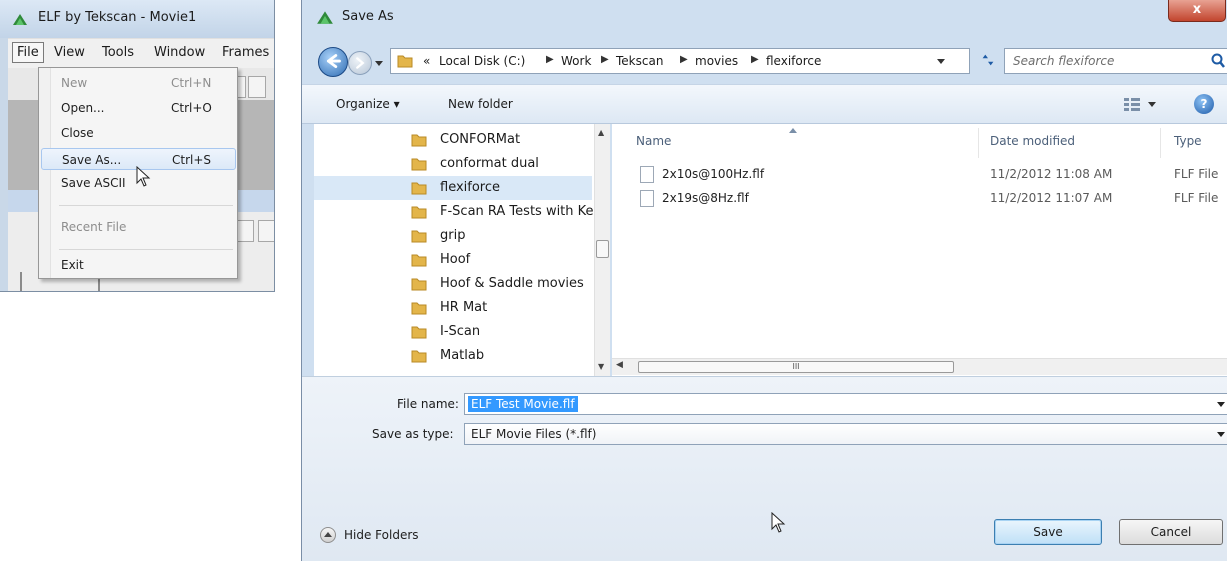 Image resolution: width=1227 pixels, height=561 pixels. I want to click on elf-menubar: File View Tools Window Frames, so click(141, 53).